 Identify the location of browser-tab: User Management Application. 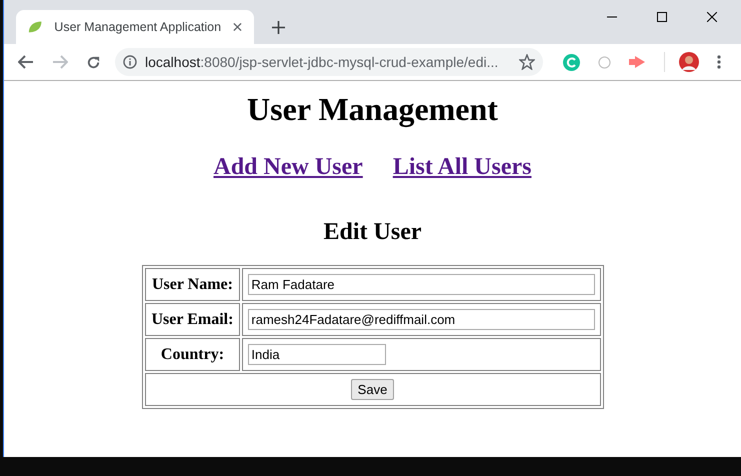
(135, 27).